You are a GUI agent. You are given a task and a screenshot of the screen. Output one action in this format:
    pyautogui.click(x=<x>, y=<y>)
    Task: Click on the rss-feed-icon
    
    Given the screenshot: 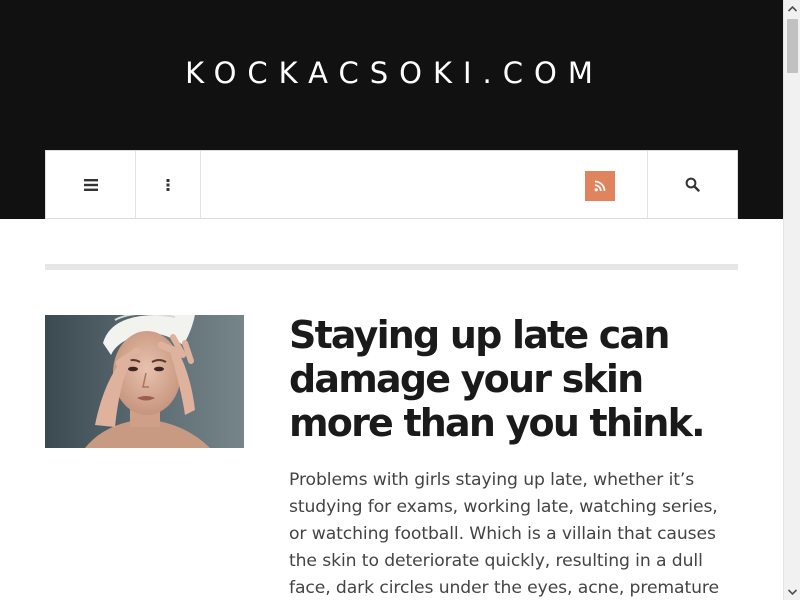 What is the action you would take?
    pyautogui.click(x=600, y=186)
    